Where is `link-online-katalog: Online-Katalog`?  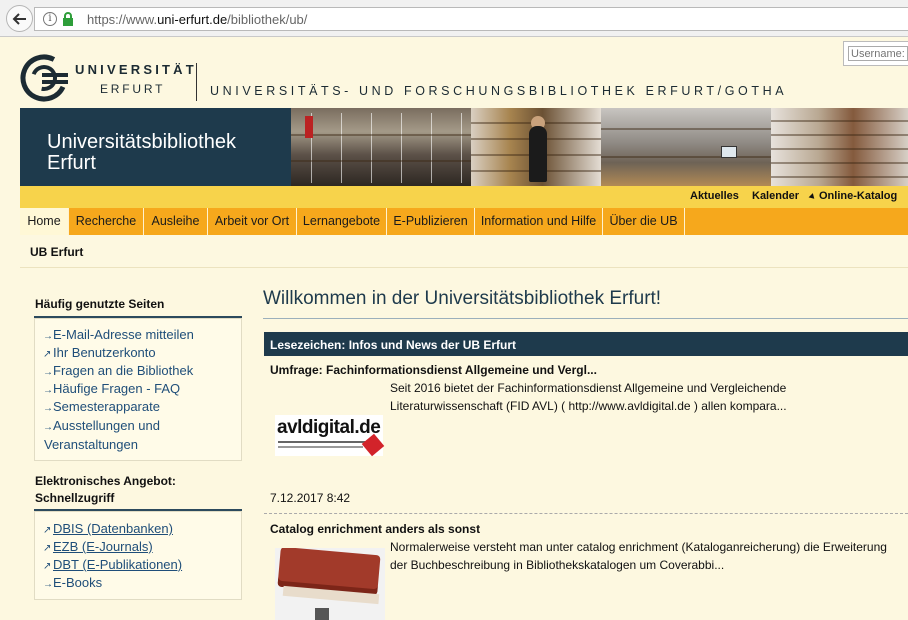
link-online-katalog: Online-Katalog is located at coordinates (858, 196).